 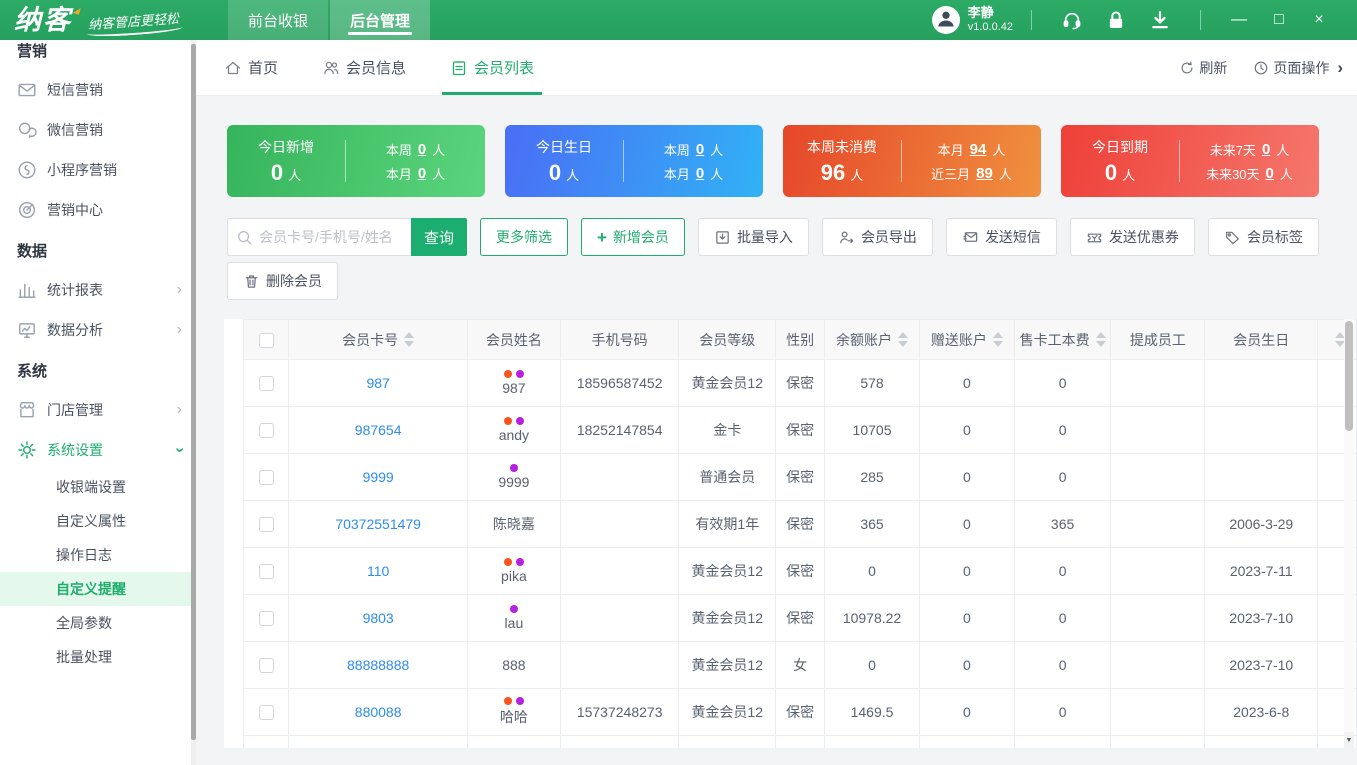 What do you see at coordinates (1116, 20) in the screenshot?
I see `lock-icon` at bounding box center [1116, 20].